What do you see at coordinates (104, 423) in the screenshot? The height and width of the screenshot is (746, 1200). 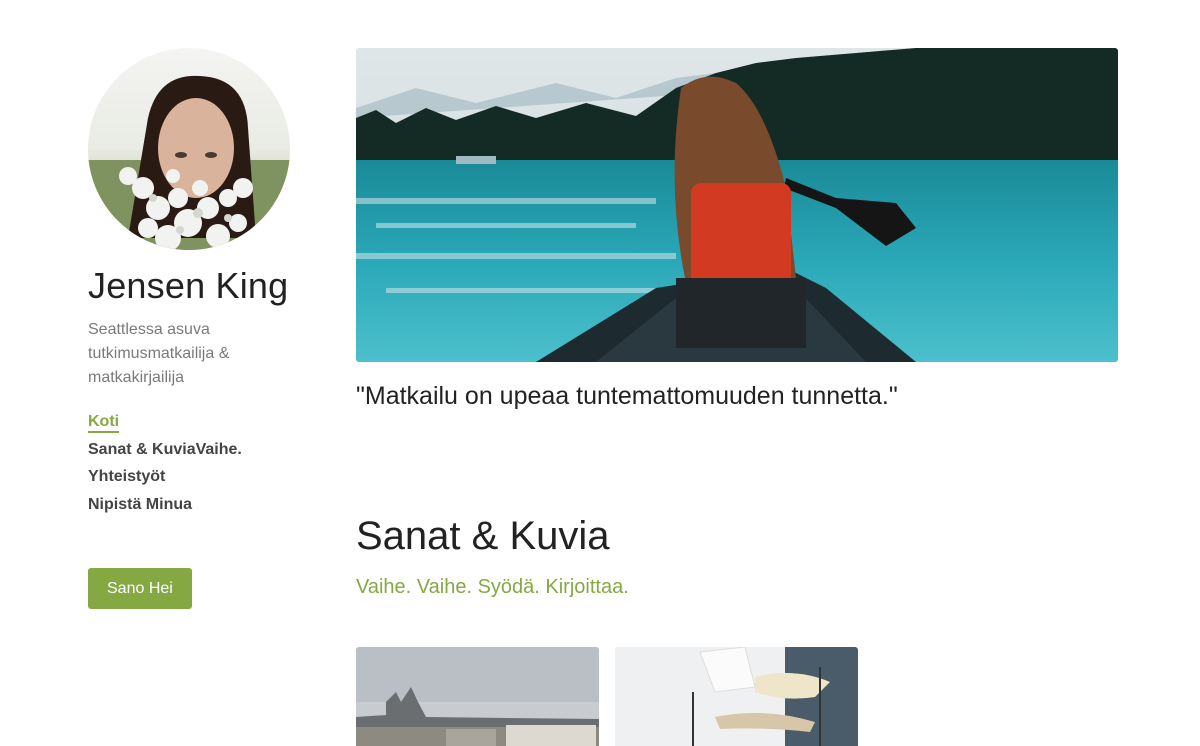 I see `nav-item-label: Koti` at bounding box center [104, 423].